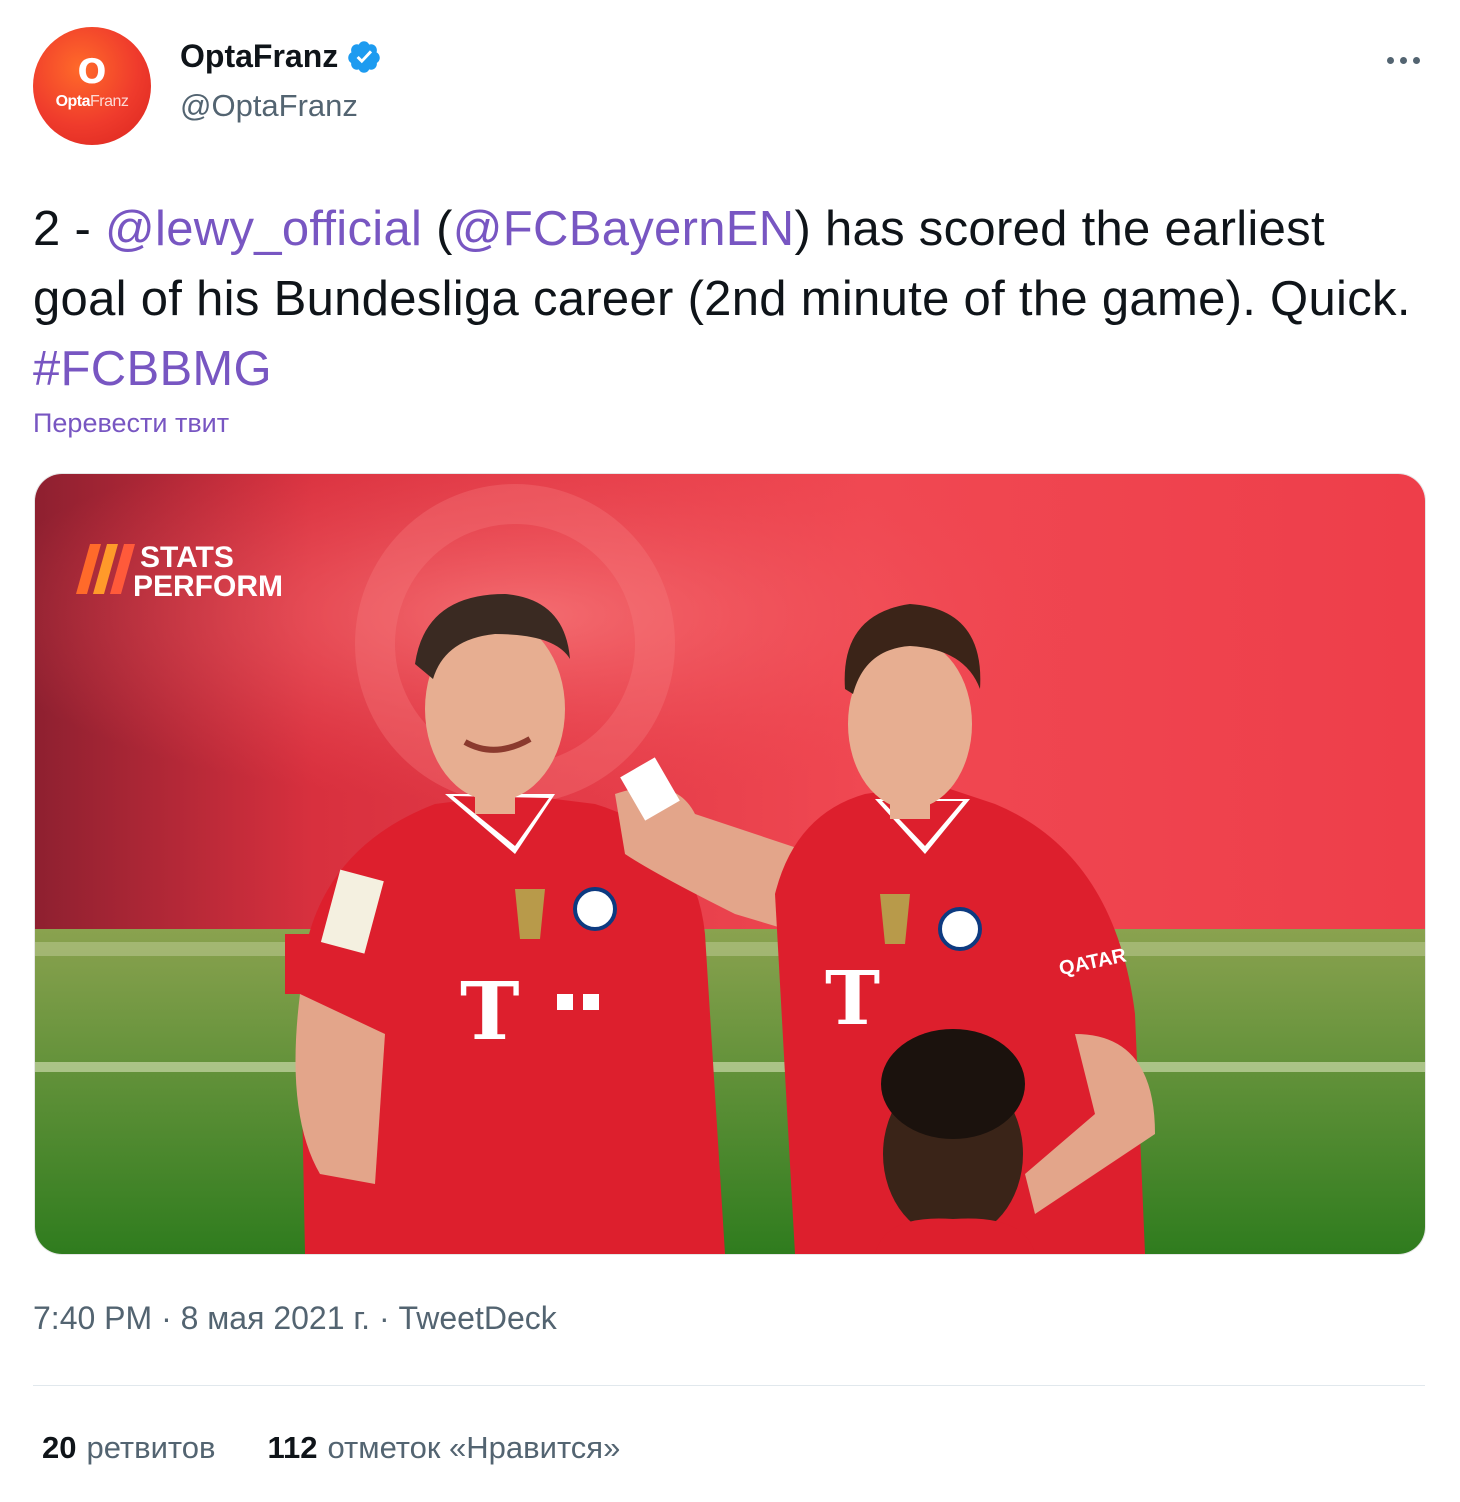 The height and width of the screenshot is (1502, 1460). Describe the element at coordinates (269, 106) in the screenshot. I see `author-handle: @OptaFranz` at that location.